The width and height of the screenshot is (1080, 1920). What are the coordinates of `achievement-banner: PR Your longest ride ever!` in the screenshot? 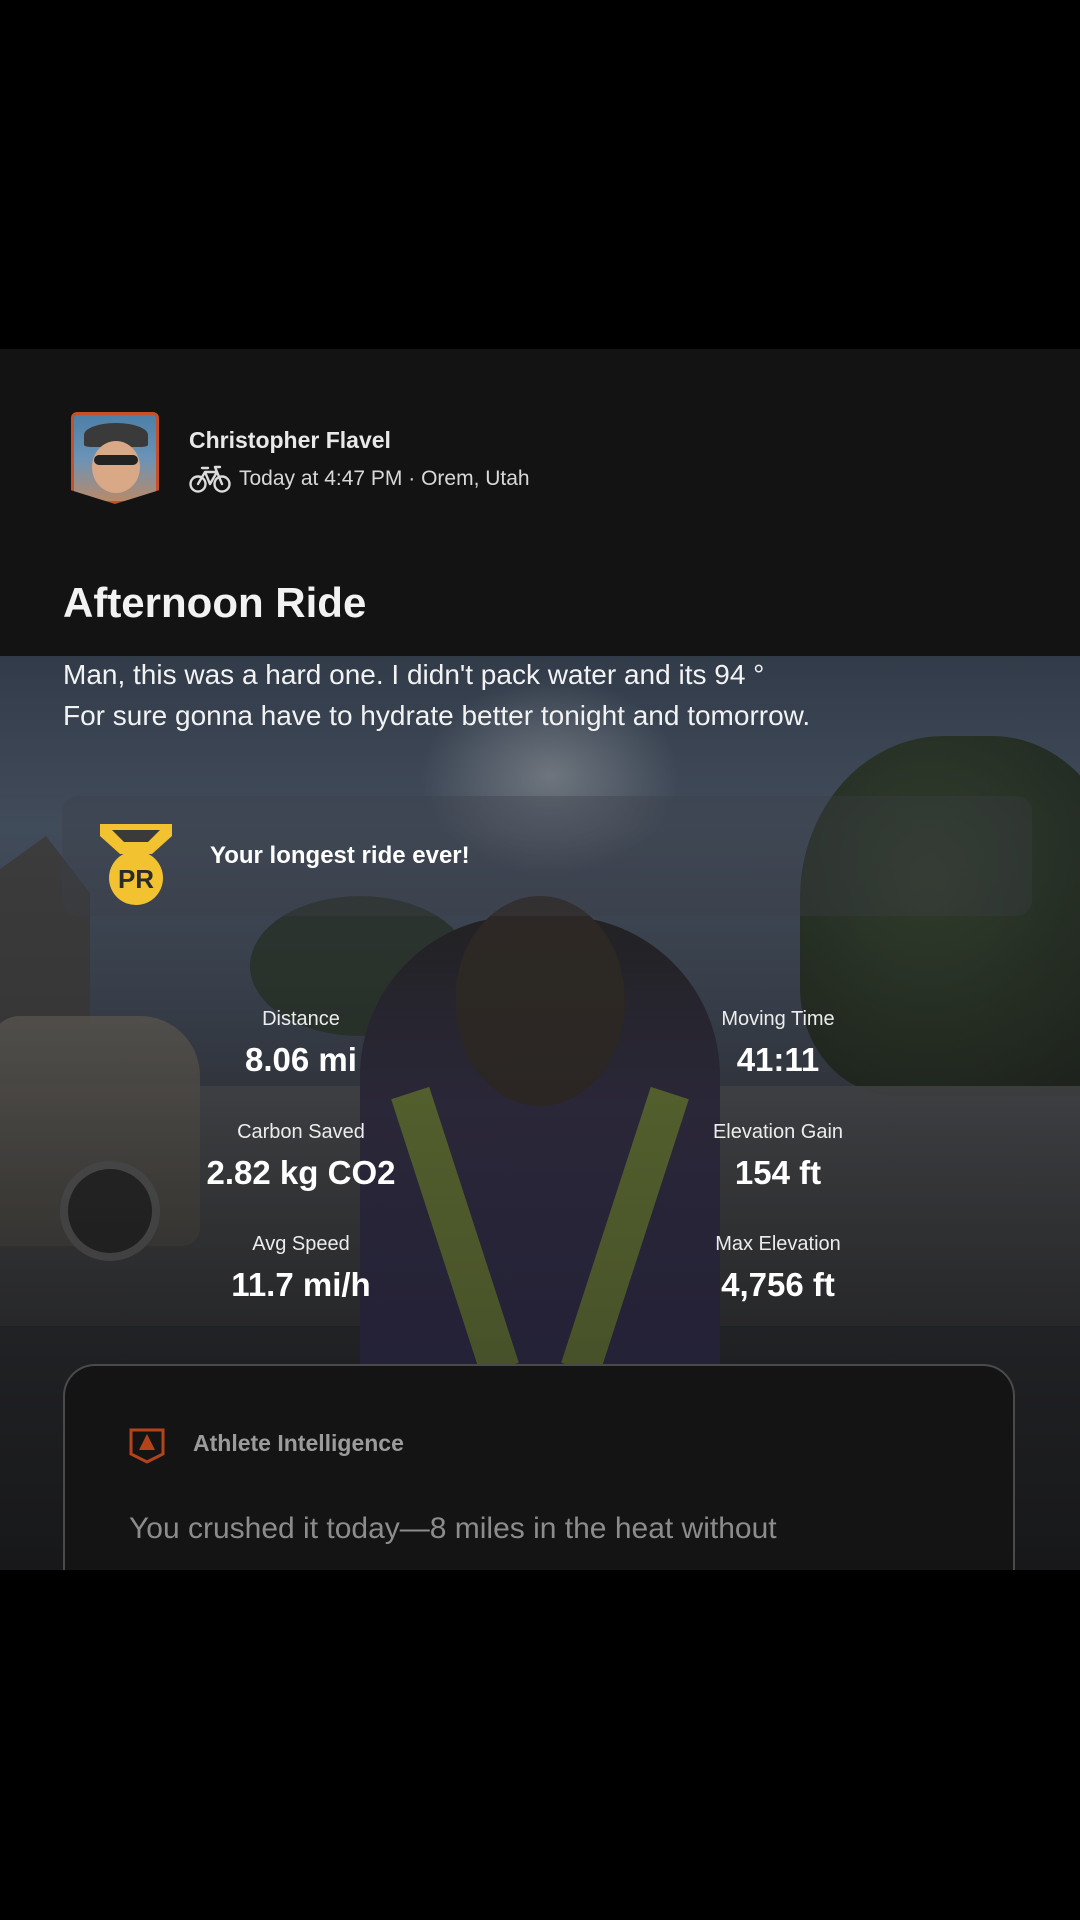 It's located at (547, 856).